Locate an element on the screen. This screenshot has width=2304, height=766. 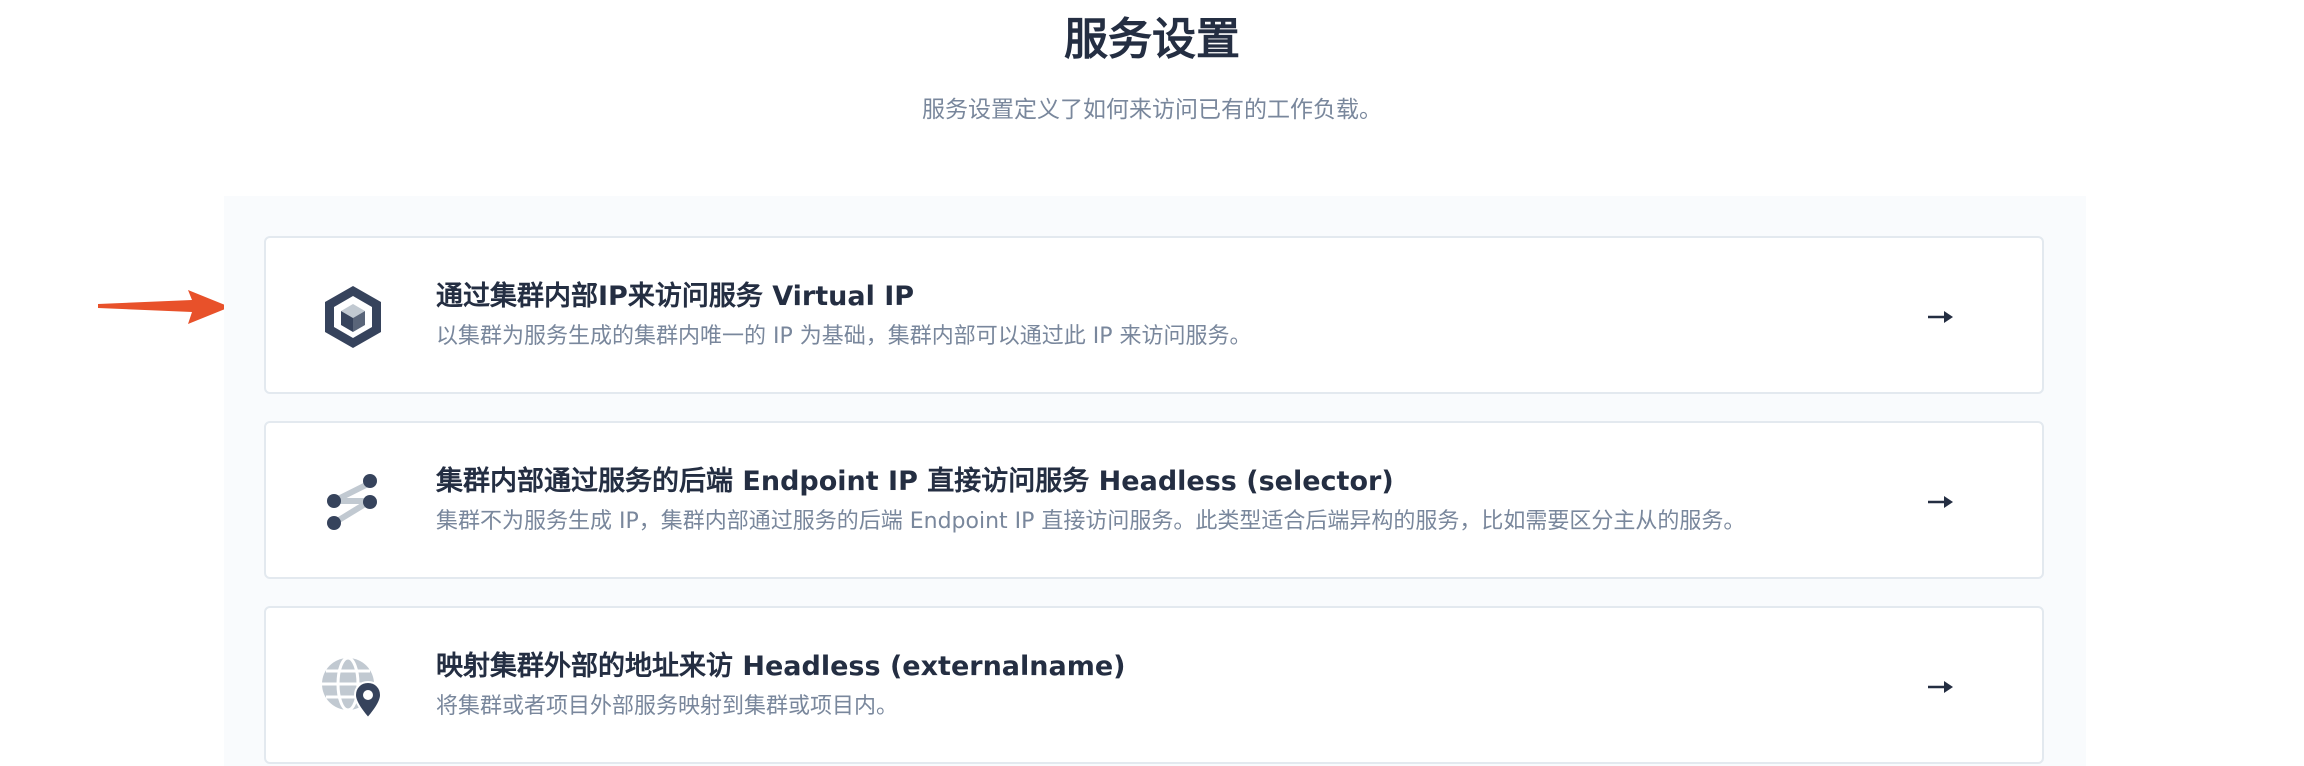
option-title: 通过集群内部IP来访问服务 Virtual IP is located at coordinates (675, 296).